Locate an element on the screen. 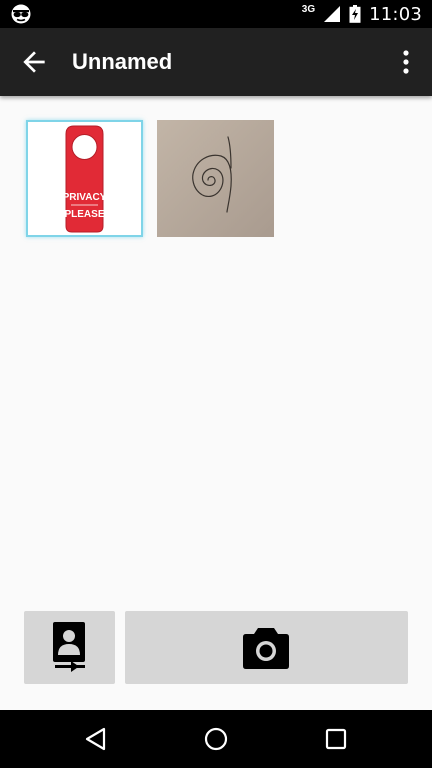 This screenshot has width=432, height=768. hanger-text-line1: PRIVACY is located at coordinates (85, 197).